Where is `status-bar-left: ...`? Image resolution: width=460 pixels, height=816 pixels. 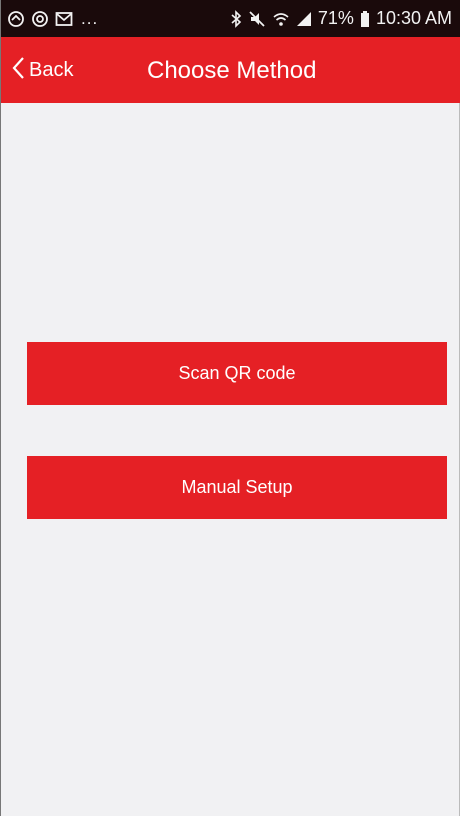 status-bar-left: ... is located at coordinates (52, 19).